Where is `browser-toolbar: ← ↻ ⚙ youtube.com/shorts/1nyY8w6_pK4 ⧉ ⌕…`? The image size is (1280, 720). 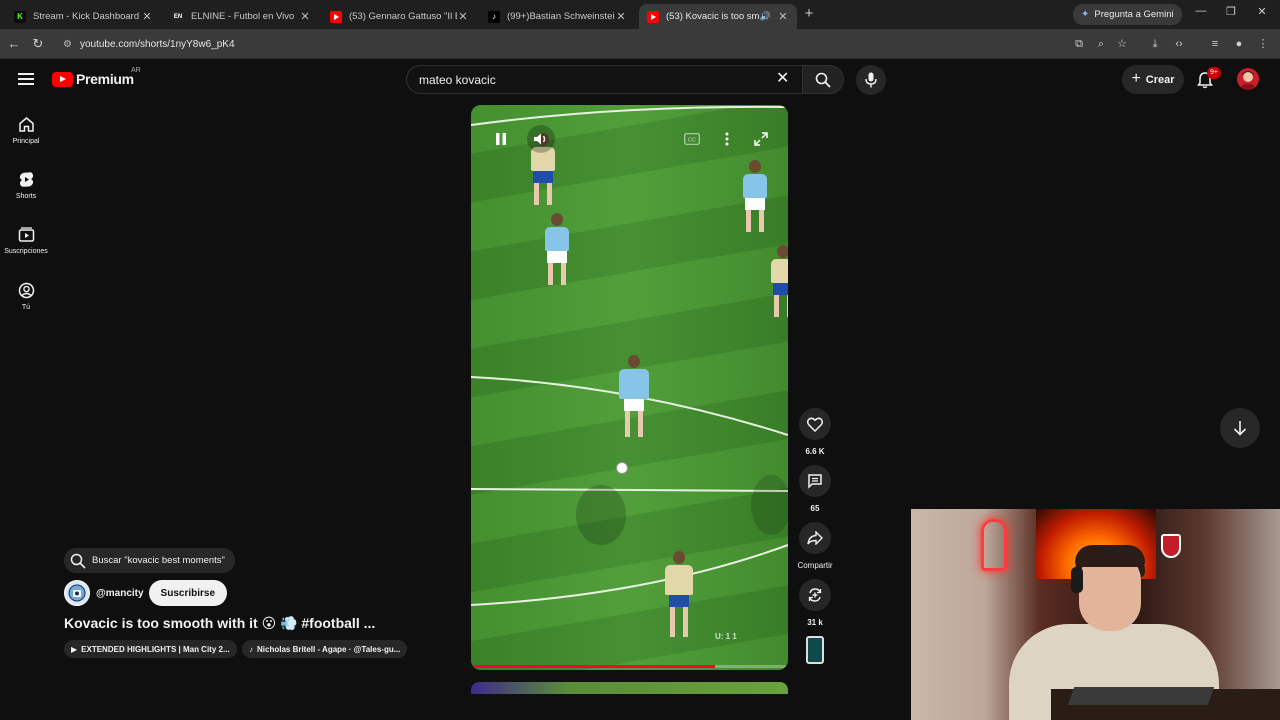 browser-toolbar: ← ↻ ⚙ youtube.com/shorts/1nyY8w6_pK4 ⧉ ⌕… is located at coordinates (640, 44).